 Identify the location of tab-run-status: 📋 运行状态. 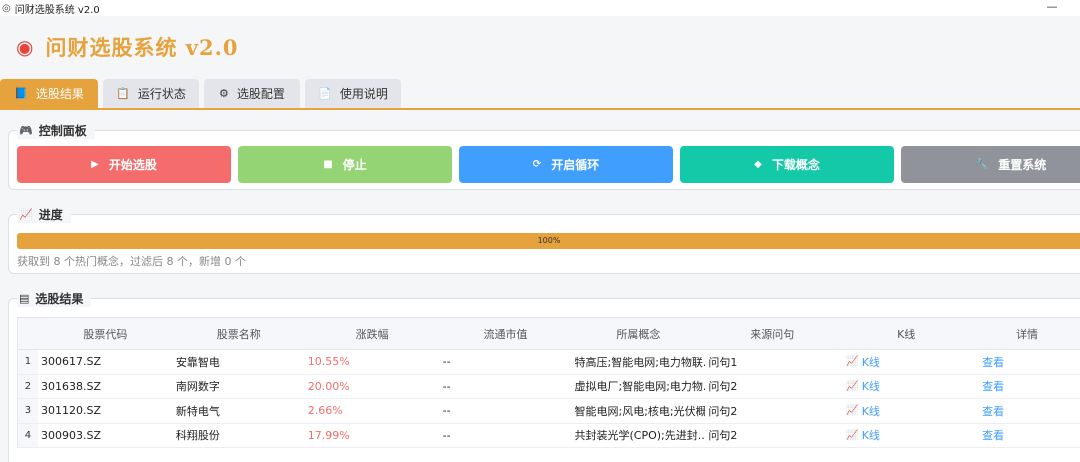
(151, 93).